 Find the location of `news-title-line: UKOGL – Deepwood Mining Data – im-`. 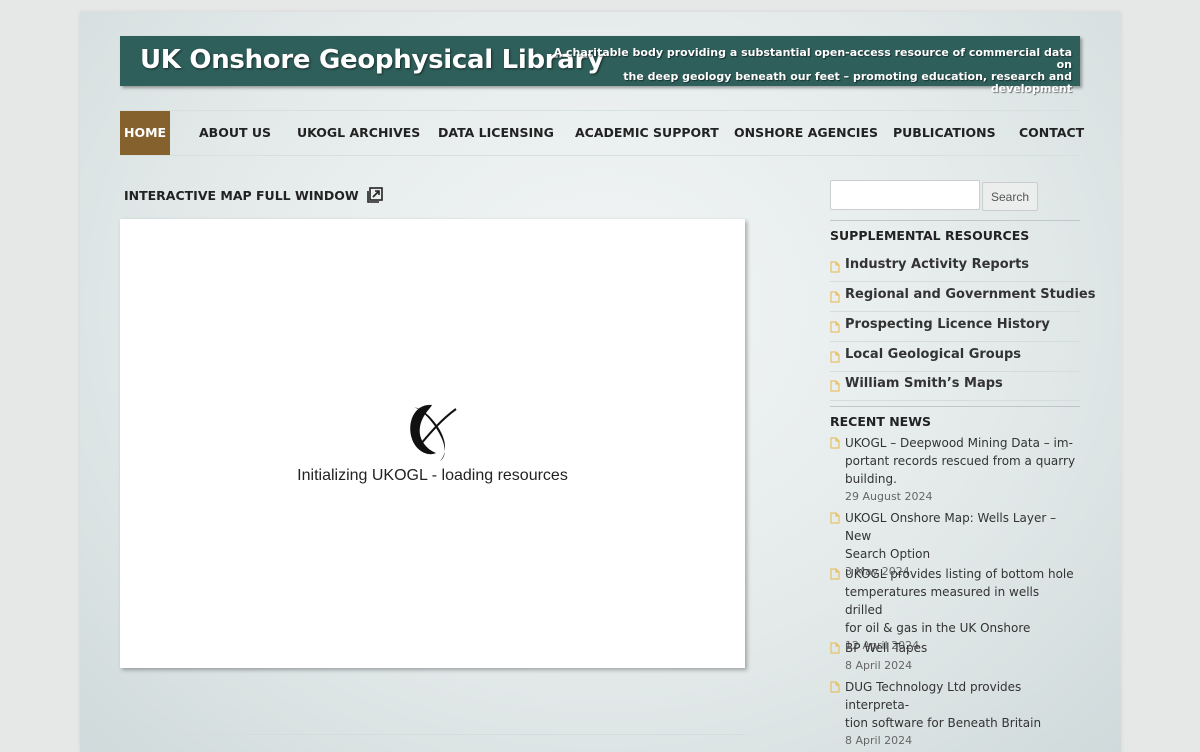

news-title-line: UKOGL – Deepwood Mining Data – im- is located at coordinates (962, 443).